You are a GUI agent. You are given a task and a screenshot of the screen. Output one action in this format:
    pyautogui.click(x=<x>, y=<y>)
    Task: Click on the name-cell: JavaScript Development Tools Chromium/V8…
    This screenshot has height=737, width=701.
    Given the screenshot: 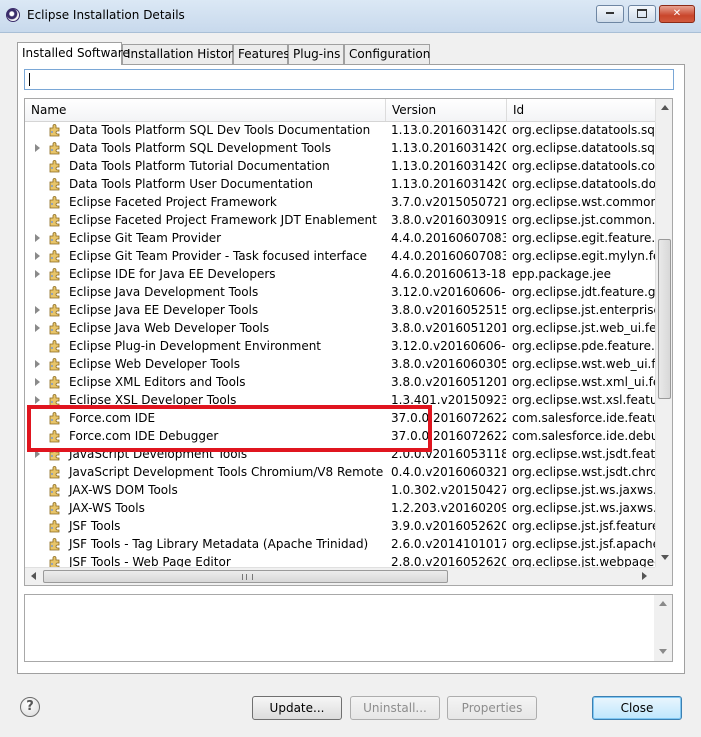 What is the action you would take?
    pyautogui.click(x=205, y=472)
    